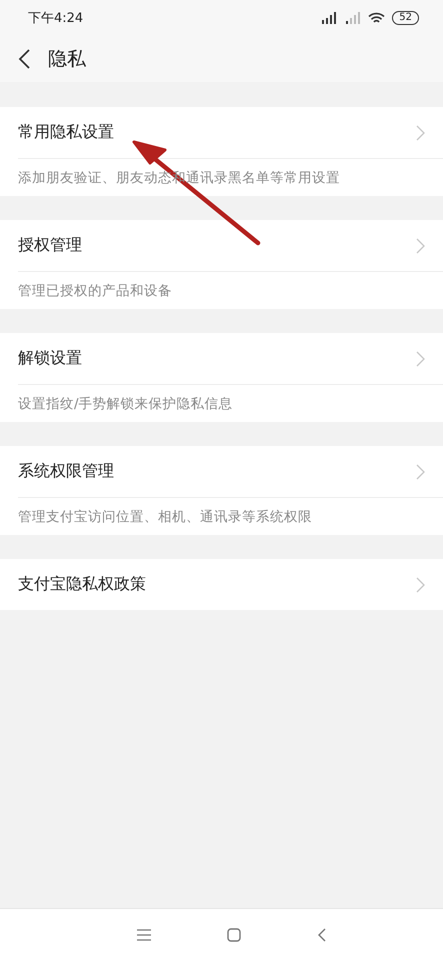 Image resolution: width=443 pixels, height=960 pixels. What do you see at coordinates (125, 403) in the screenshot?
I see `item-description: 设置指纹/手势解锁来保护隐私信息` at bounding box center [125, 403].